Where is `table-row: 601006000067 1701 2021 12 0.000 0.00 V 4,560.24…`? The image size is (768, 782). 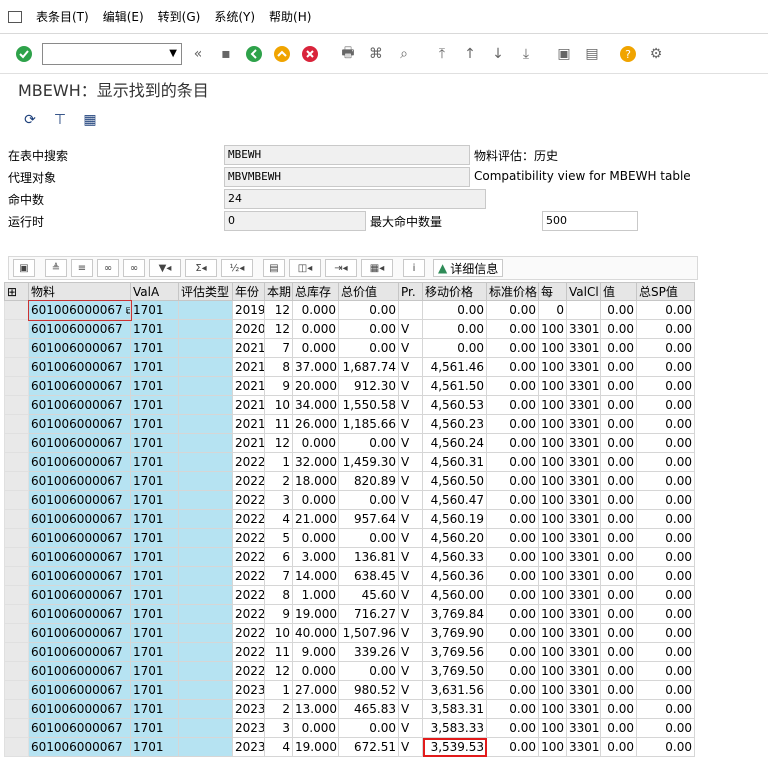 table-row: 601006000067 1701 2021 12 0.000 0.00 V 4,560.24… is located at coordinates (349, 443).